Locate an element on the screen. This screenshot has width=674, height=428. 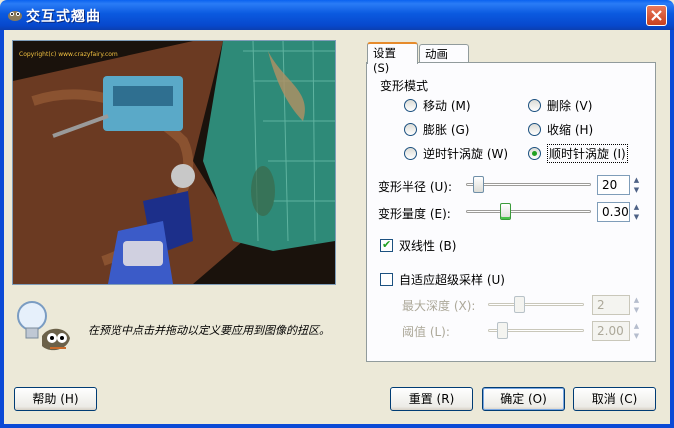
mode-swirl-cw-radio: 顺时针涡旋 (I) is located at coordinates (578, 153).